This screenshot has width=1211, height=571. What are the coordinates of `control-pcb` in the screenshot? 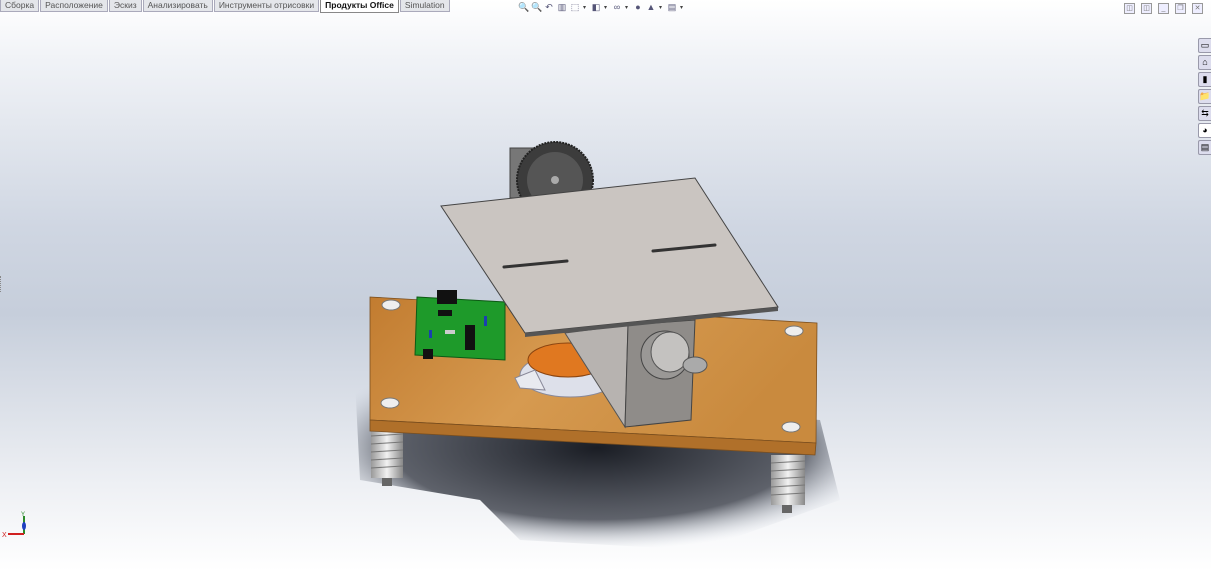 It's located at (460, 325).